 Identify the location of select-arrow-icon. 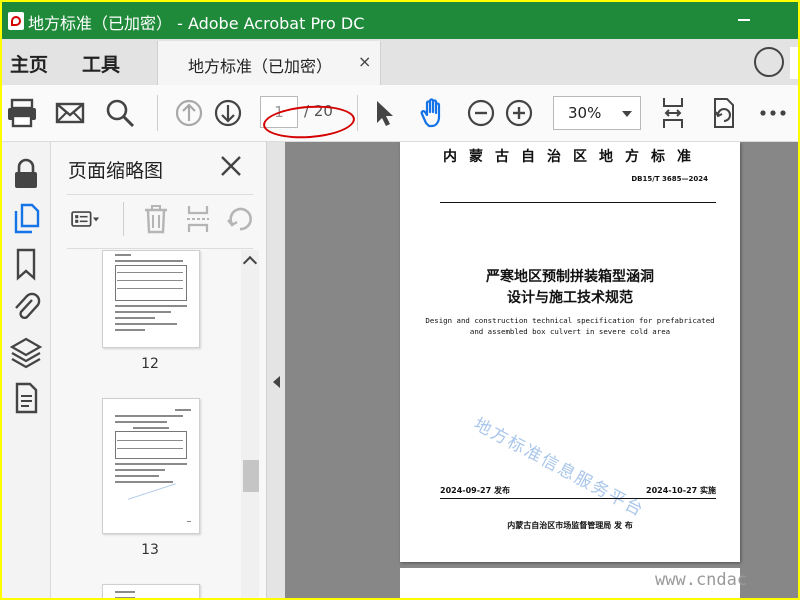
(384, 113).